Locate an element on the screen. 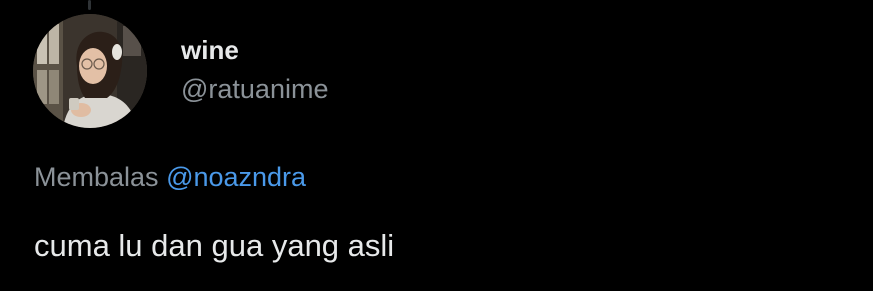 This screenshot has height=291, width=873. avatar is located at coordinates (90, 71).